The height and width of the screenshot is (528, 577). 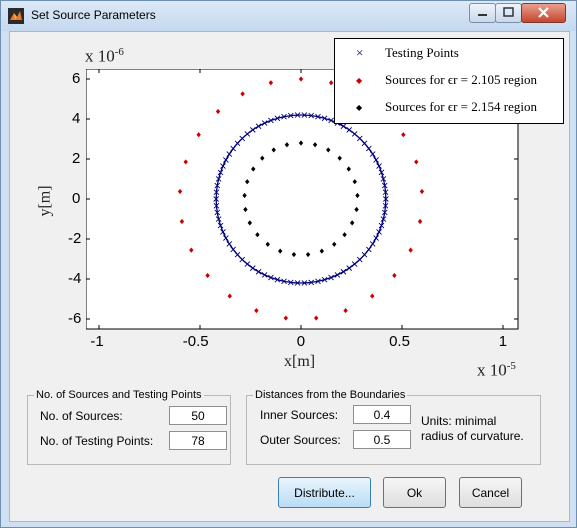 What do you see at coordinates (414, 492) in the screenshot?
I see `ok-button: Ok` at bounding box center [414, 492].